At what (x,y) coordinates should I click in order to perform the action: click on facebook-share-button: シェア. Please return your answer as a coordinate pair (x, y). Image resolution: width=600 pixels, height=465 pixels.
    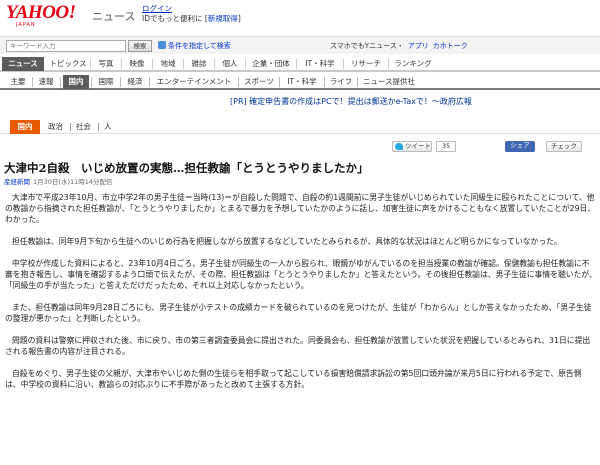
    Looking at the image, I should click on (520, 146).